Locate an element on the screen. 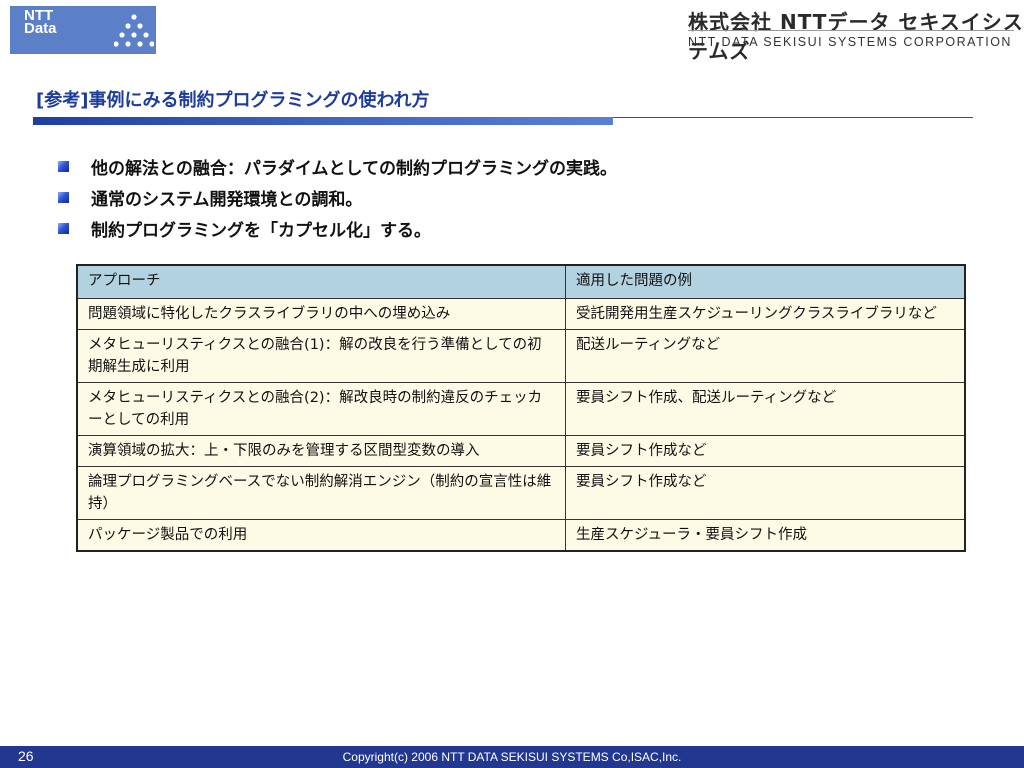  company-name-en: NTT DATA SEKISUI SYSTEMS CORPORATION is located at coordinates (850, 42).